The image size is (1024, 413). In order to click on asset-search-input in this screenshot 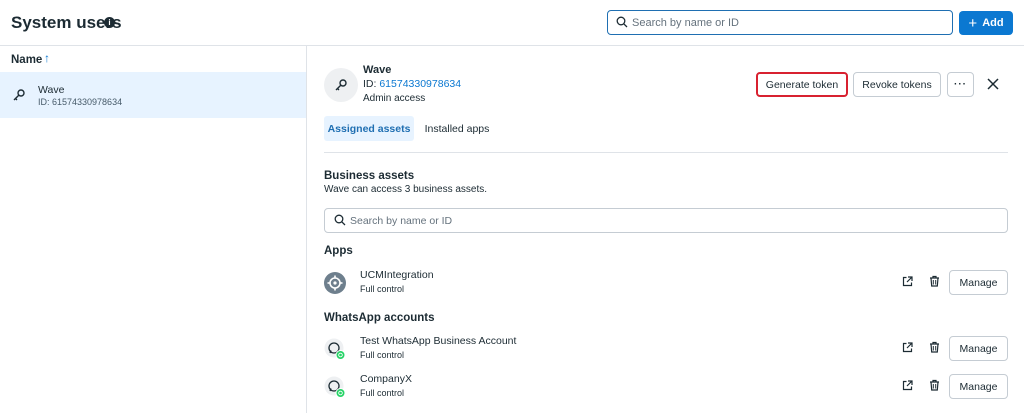, I will do `click(670, 220)`.